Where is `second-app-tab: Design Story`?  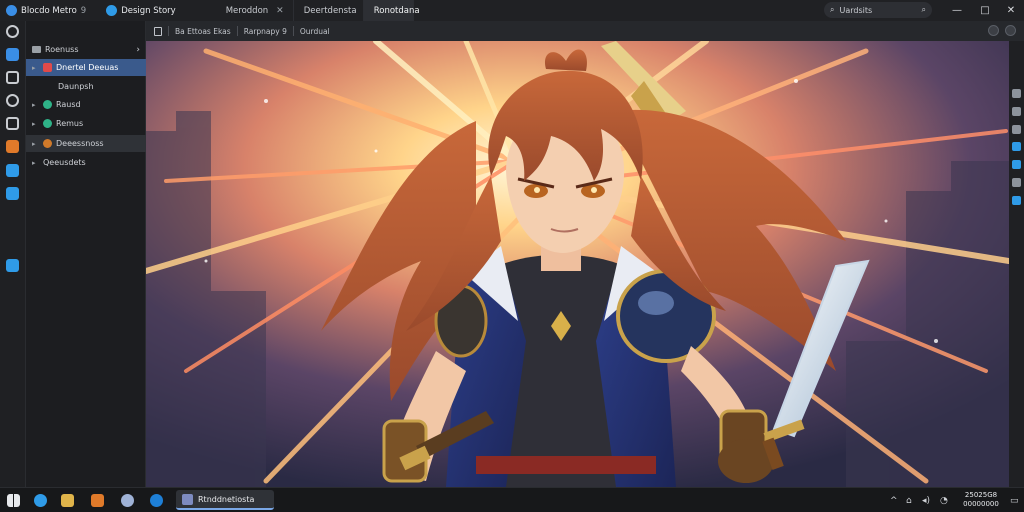 second-app-tab: Design Story is located at coordinates (141, 10).